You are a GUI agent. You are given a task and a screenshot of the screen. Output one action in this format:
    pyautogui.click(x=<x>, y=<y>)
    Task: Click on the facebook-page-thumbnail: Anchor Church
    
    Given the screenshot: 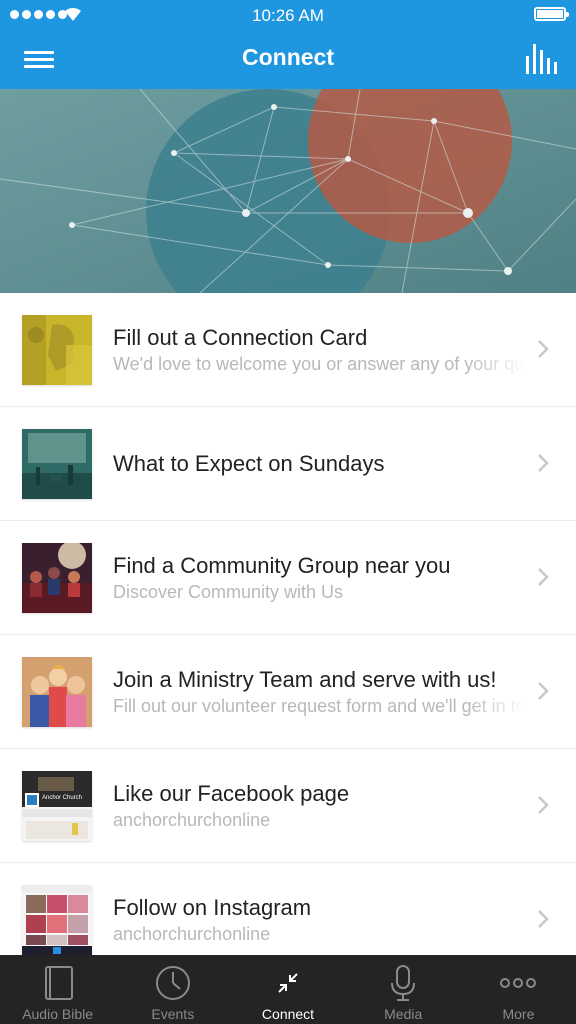 What is the action you would take?
    pyautogui.click(x=57, y=806)
    